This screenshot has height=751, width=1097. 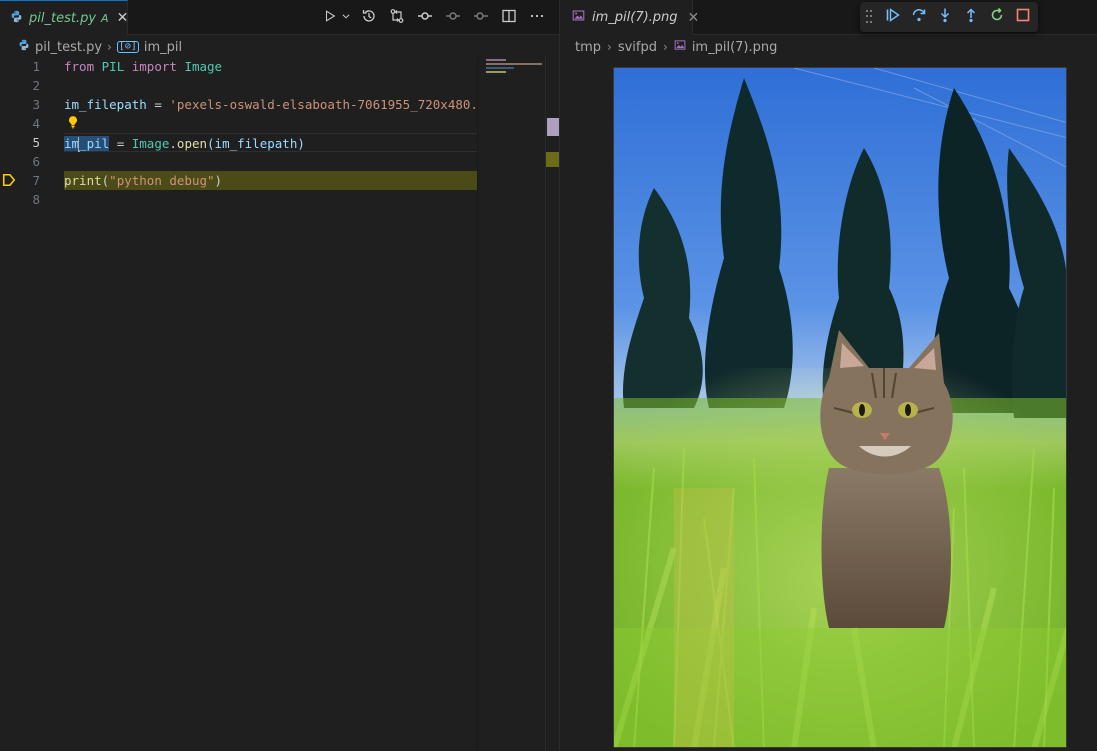 What do you see at coordinates (162, 180) in the screenshot?
I see `string-literal: "python debug"` at bounding box center [162, 180].